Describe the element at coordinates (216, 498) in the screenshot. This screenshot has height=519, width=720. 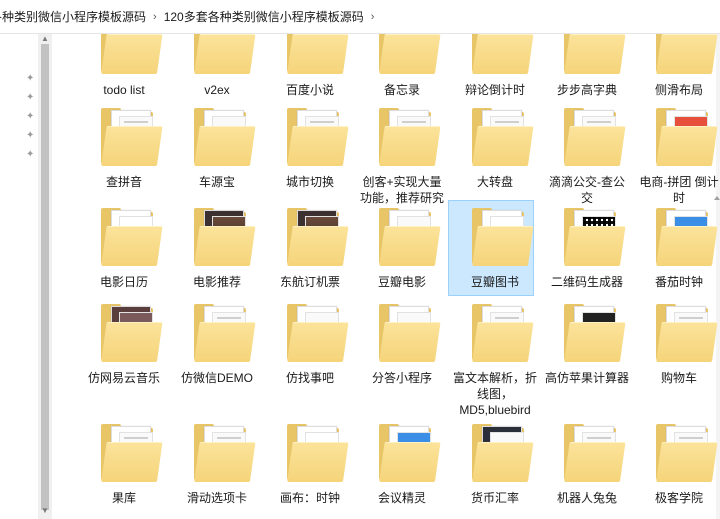
I see `folder-label: 滑动选项卡` at that location.